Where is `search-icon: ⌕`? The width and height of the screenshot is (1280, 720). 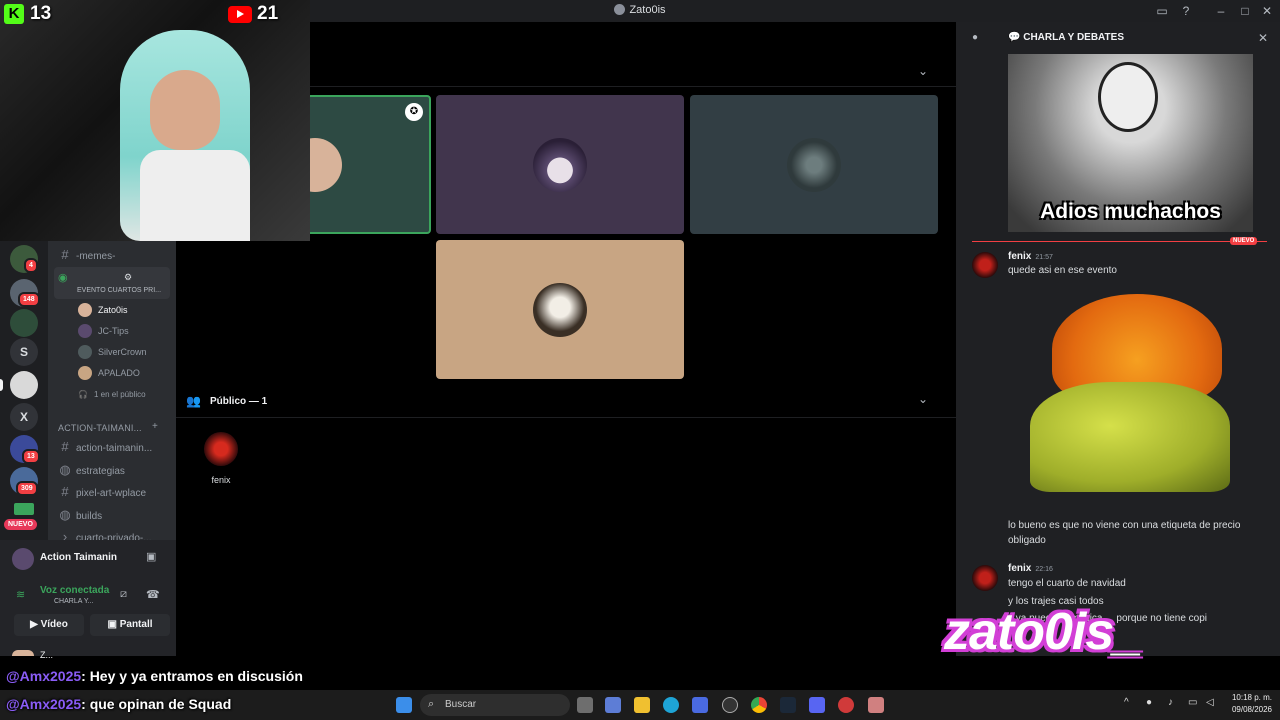 search-icon: ⌕ is located at coordinates (431, 704).